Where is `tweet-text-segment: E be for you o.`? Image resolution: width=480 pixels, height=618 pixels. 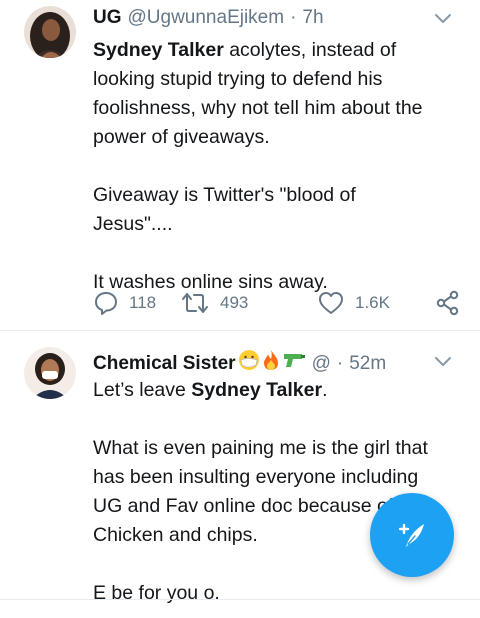 tweet-text-segment: E be for you o. is located at coordinates (156, 593).